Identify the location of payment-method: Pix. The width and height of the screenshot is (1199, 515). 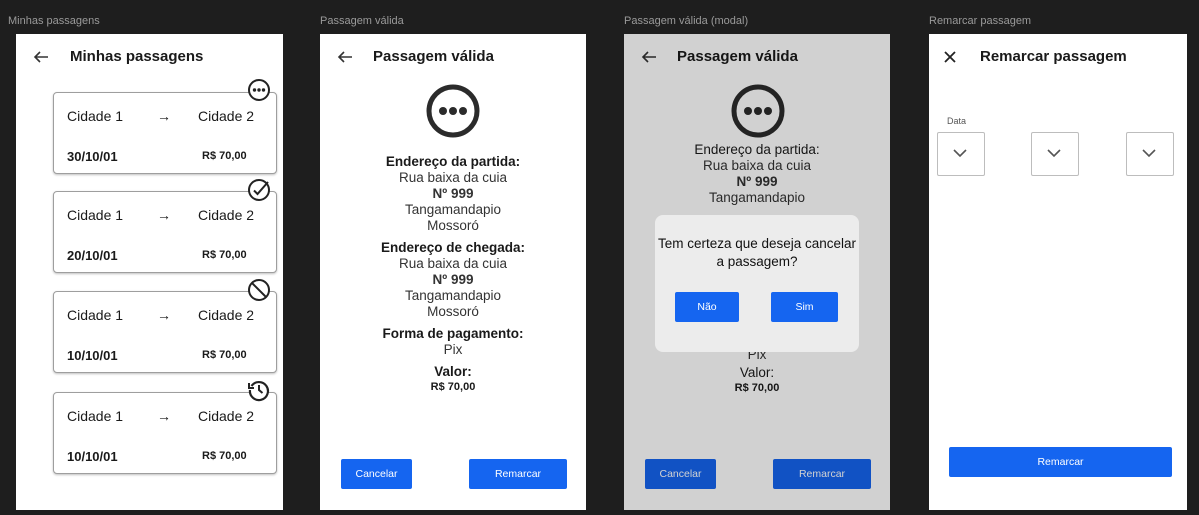
(453, 349).